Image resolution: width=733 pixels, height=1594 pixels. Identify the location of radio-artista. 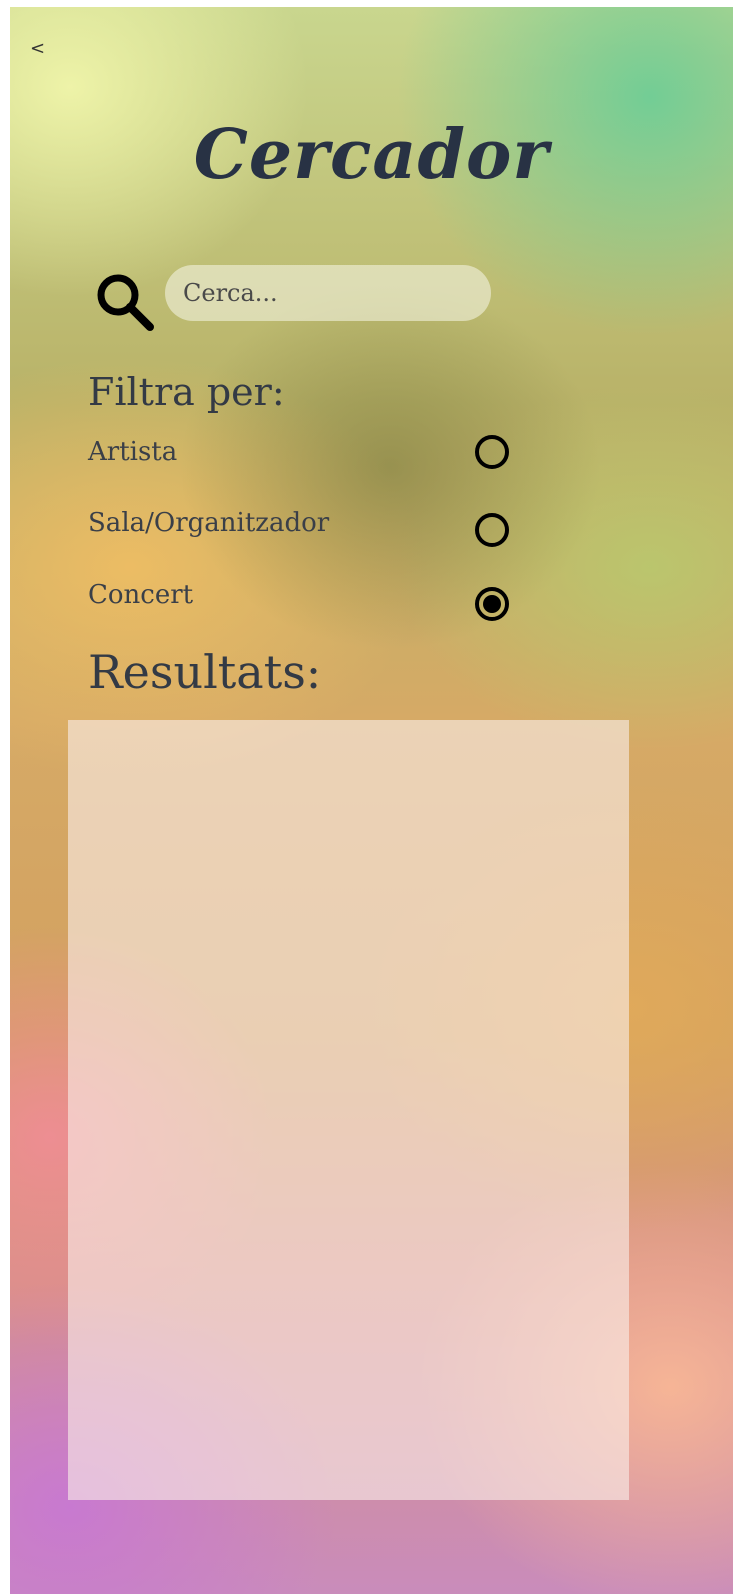
(492, 452).